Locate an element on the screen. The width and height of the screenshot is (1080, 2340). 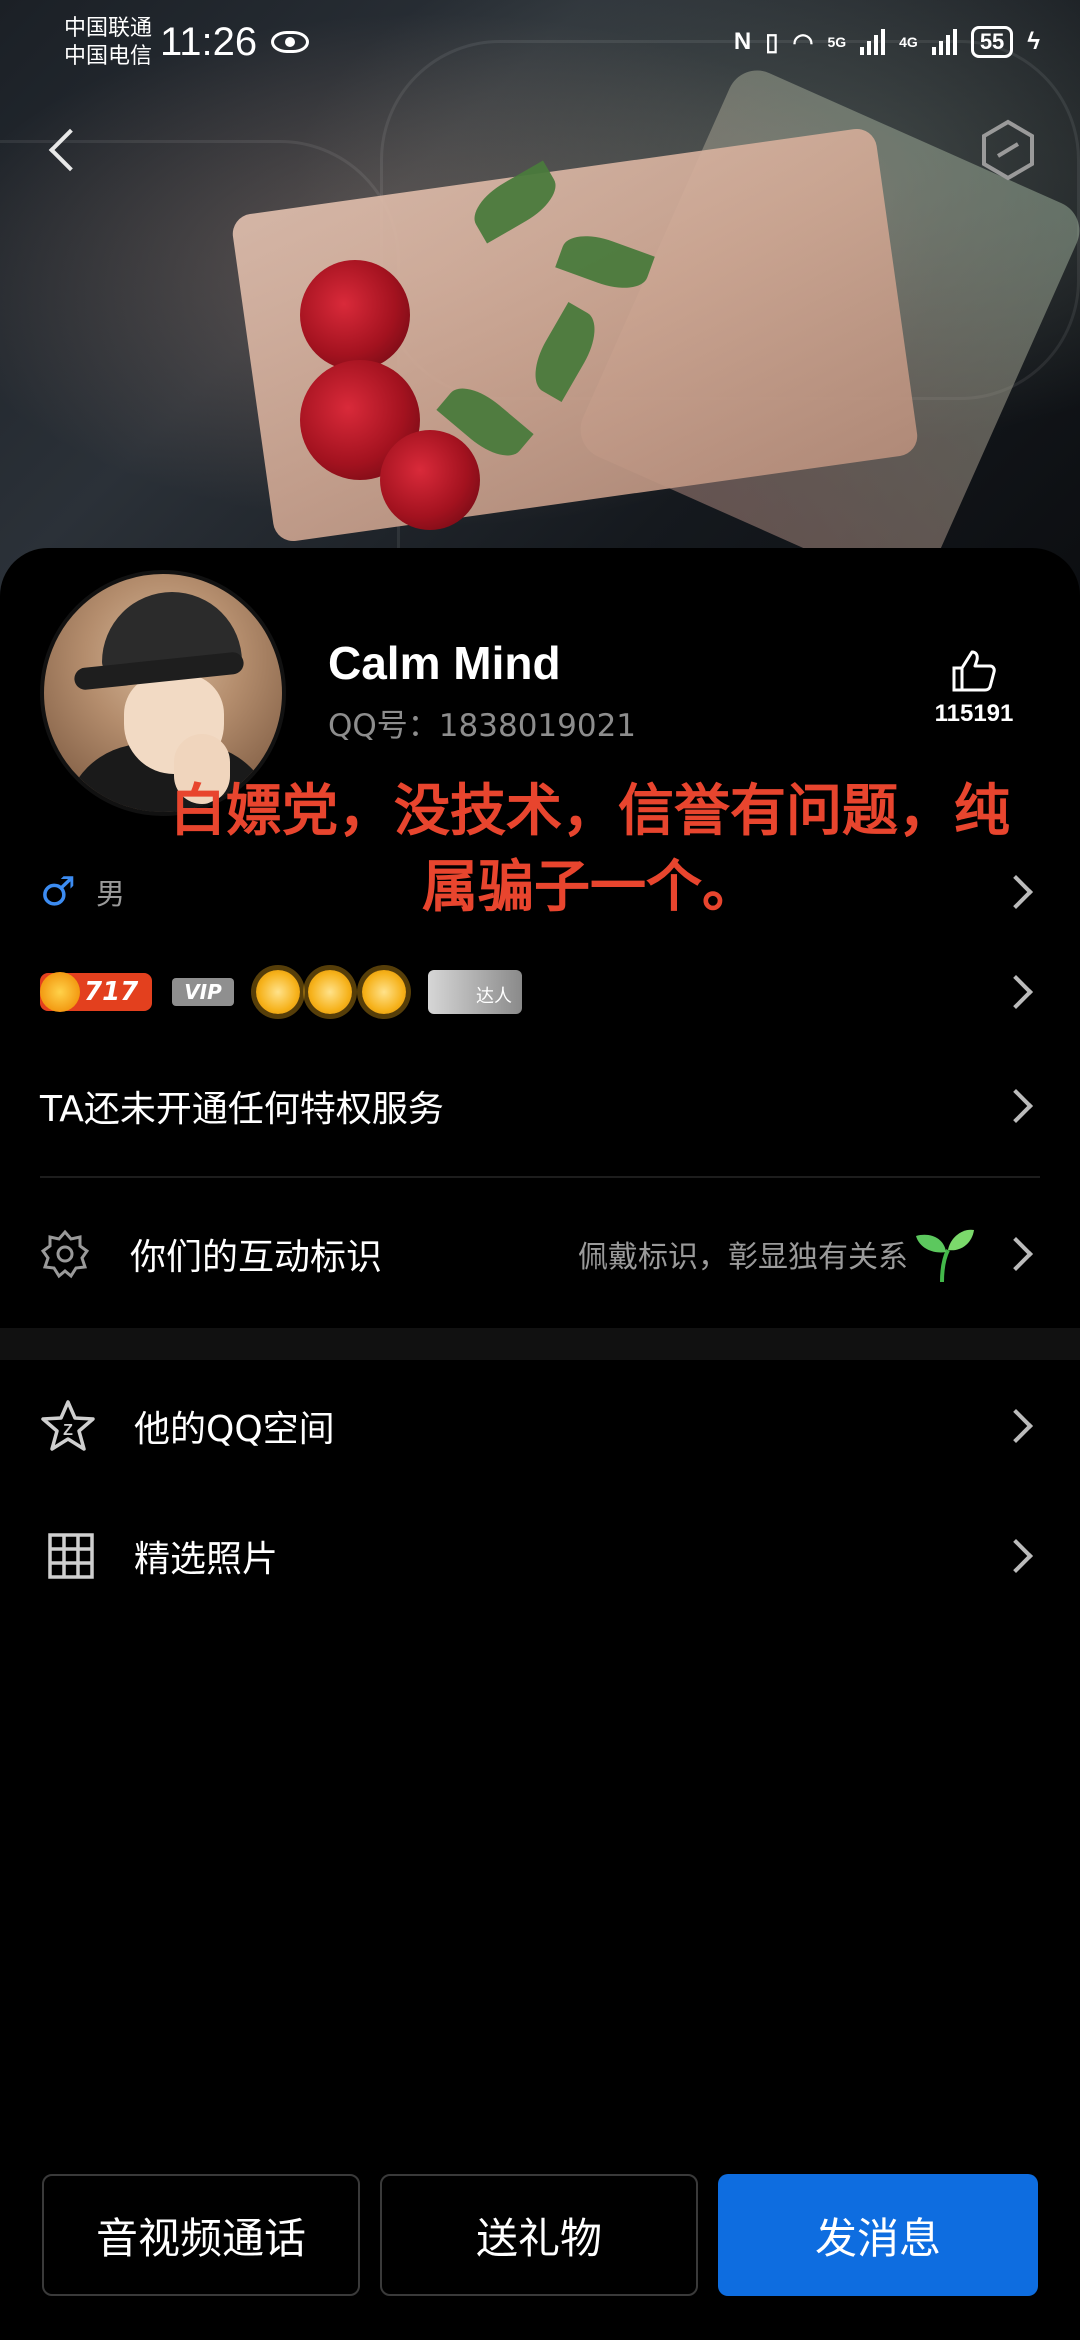
carrier-info: 中国联通 中国电信 is located at coordinates (108, 42).